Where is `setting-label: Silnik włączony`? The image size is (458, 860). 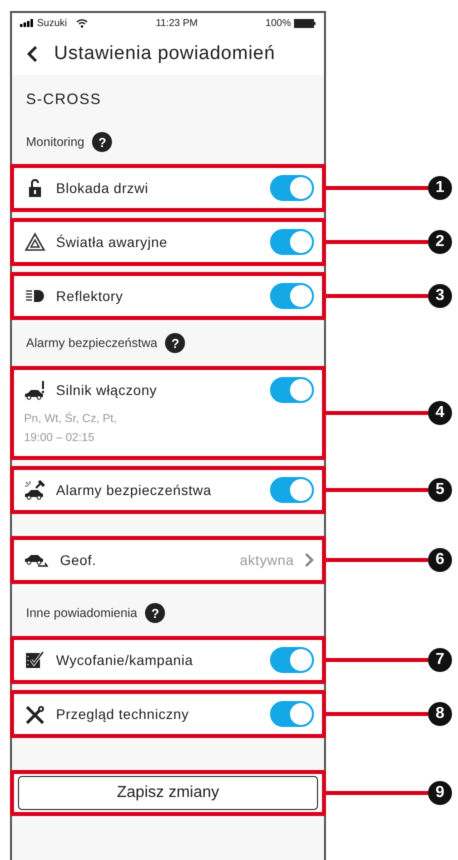
setting-label: Silnik włączony is located at coordinates (107, 390).